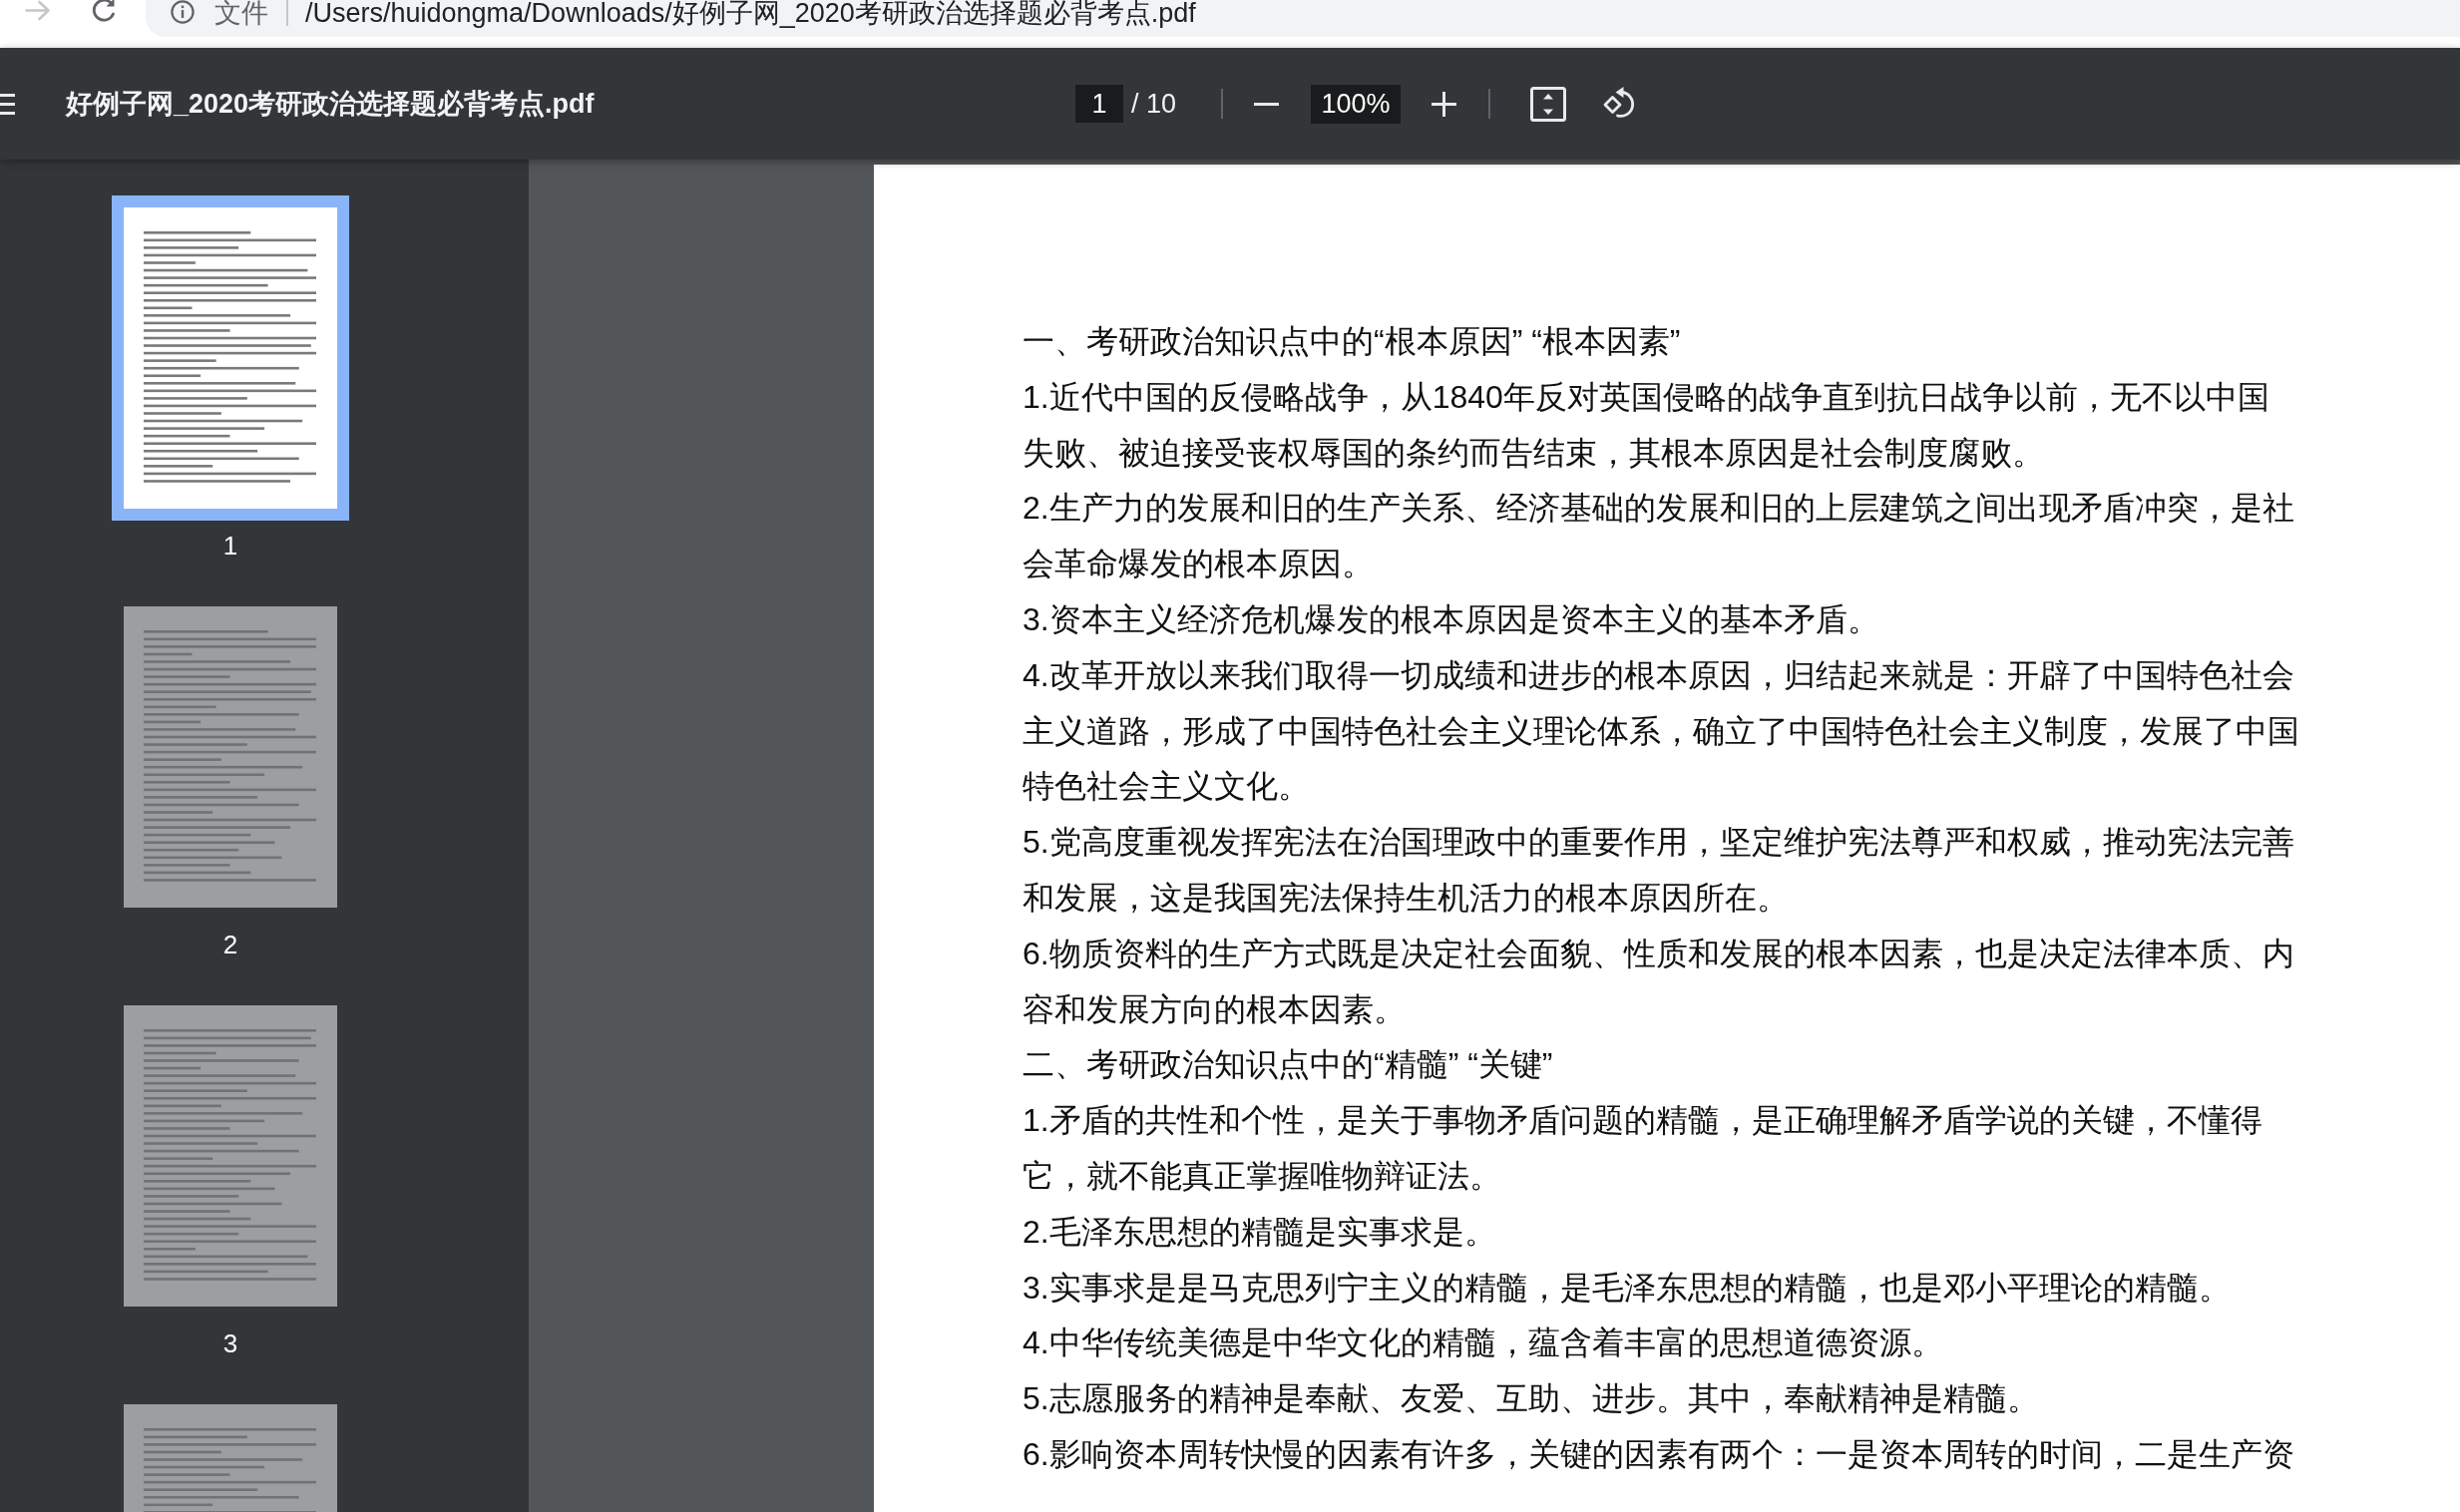 Image resolution: width=2460 pixels, height=1512 pixels. Describe the element at coordinates (1352, 341) in the screenshot. I see `paragraph: 一、考研政治知识点中的“根本原因” “根本因素”` at that location.